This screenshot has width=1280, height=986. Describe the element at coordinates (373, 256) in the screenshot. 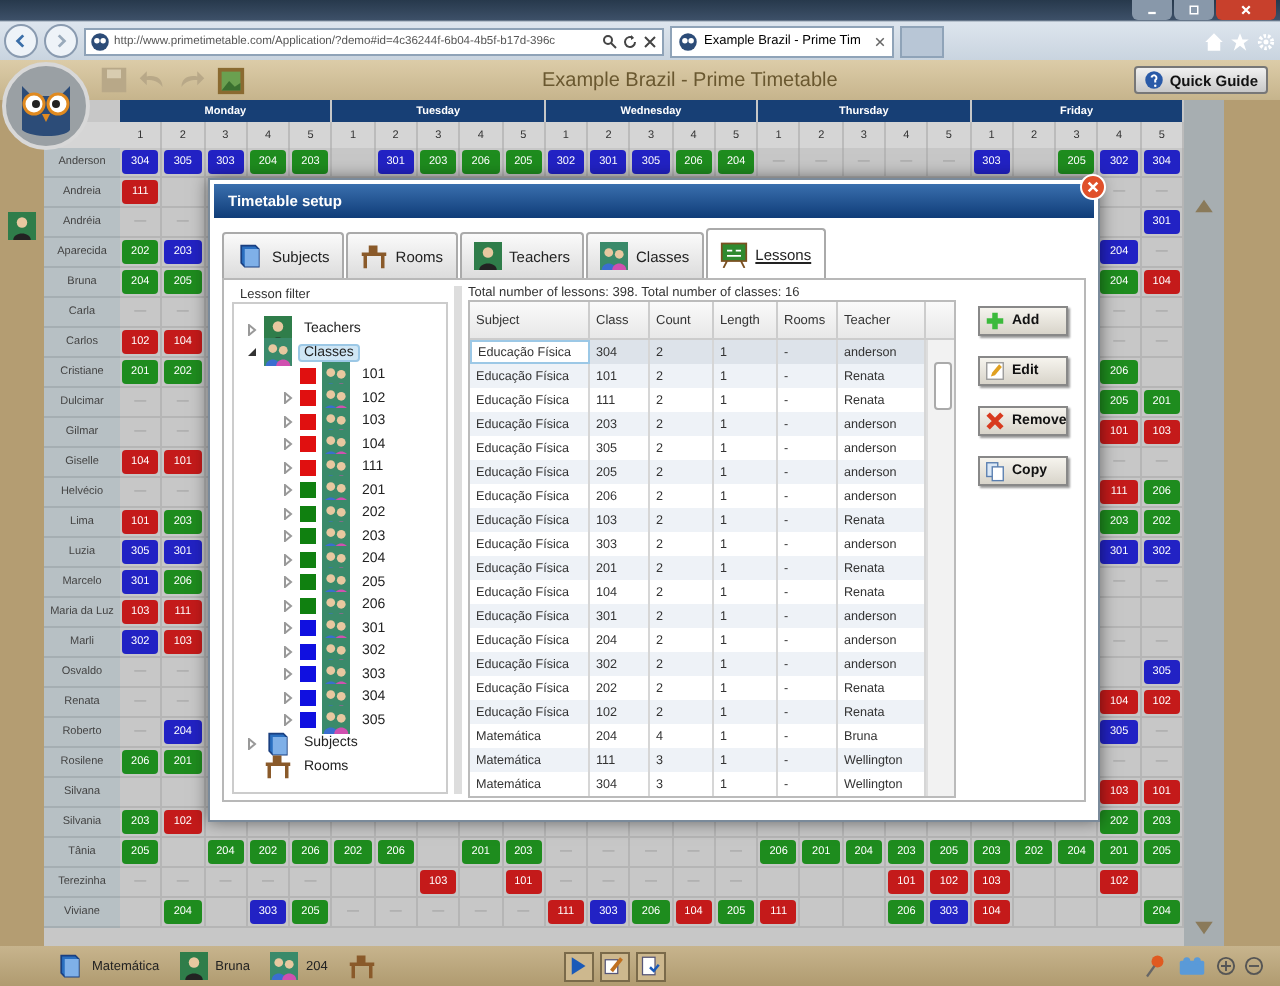

I see `rooms-tab-icon` at that location.